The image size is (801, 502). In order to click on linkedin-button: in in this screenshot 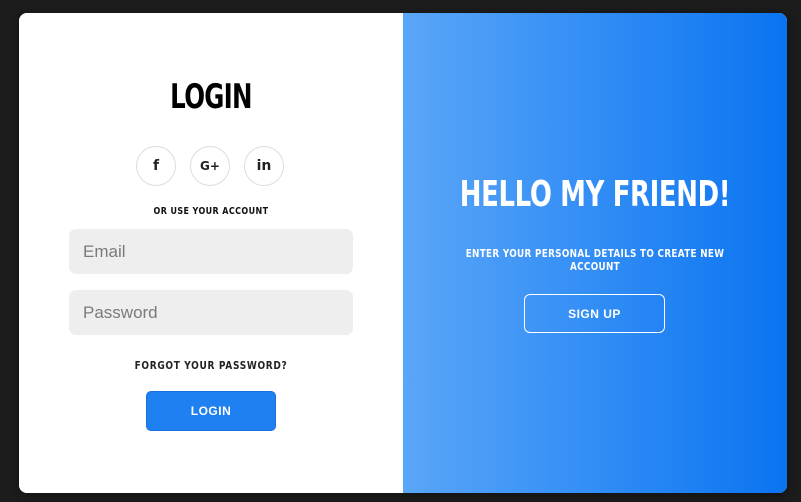, I will do `click(264, 166)`.